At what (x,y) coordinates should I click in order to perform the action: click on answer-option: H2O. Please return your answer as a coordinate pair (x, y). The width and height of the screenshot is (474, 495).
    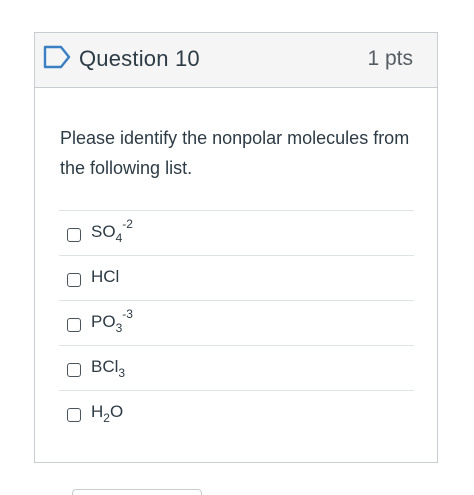
    Looking at the image, I should click on (236, 413).